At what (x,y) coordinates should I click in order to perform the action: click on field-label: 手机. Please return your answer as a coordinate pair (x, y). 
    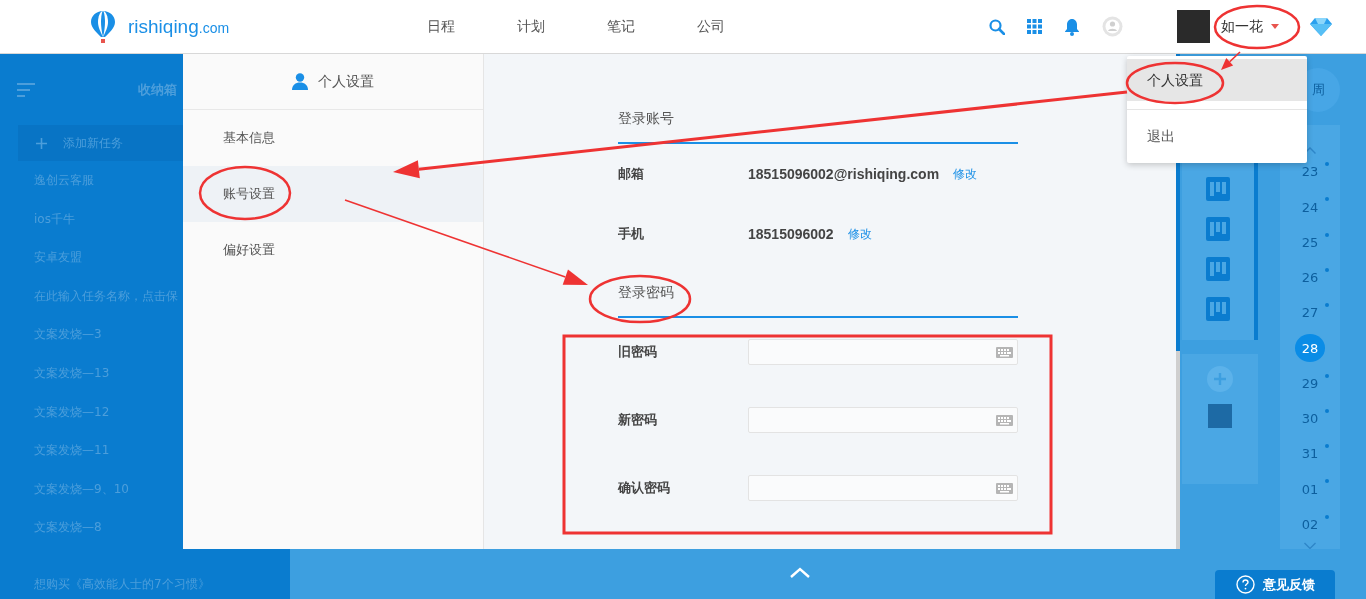
    Looking at the image, I should click on (631, 234).